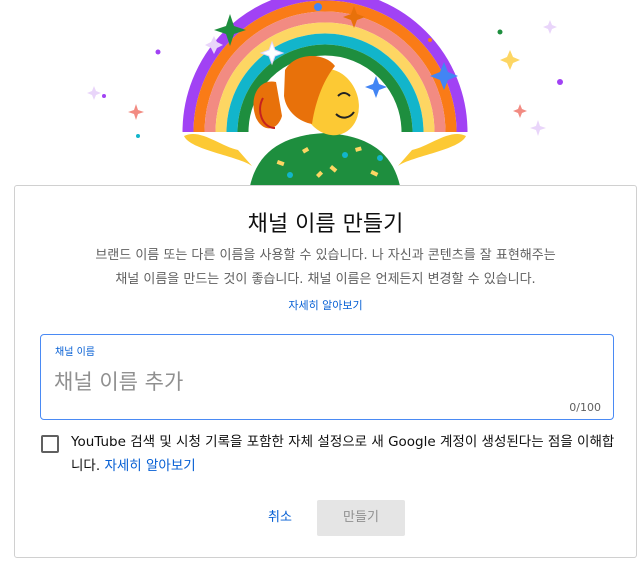  I want to click on consent-checkbox, so click(50, 444).